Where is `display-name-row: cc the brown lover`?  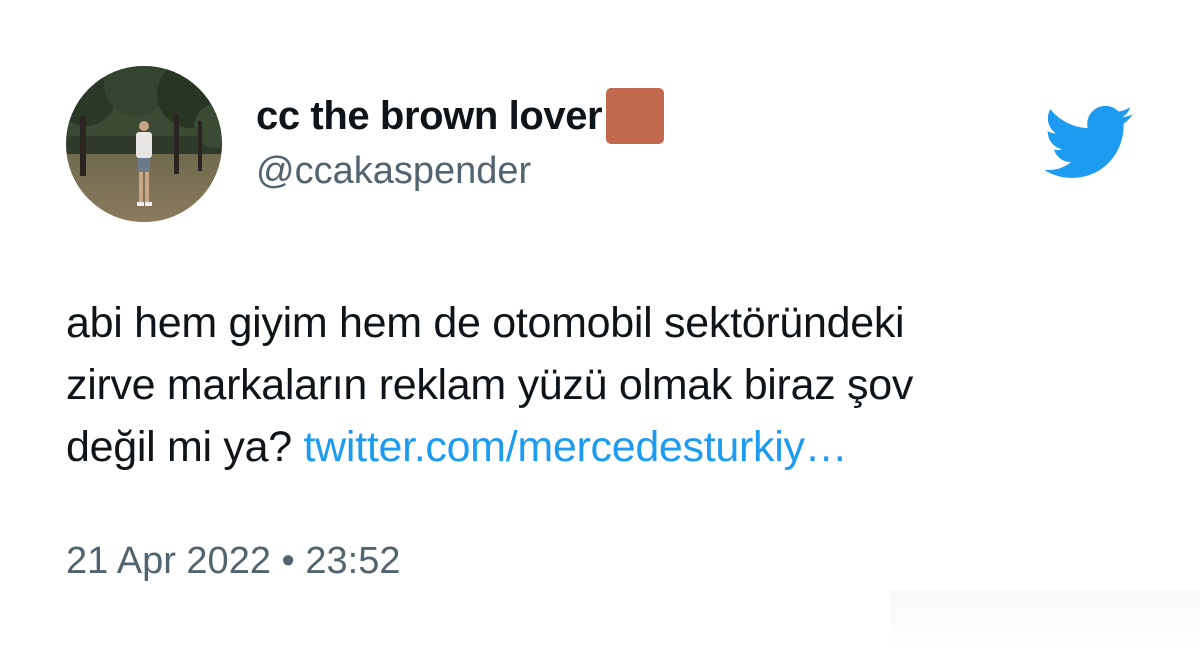
display-name-row: cc the brown lover is located at coordinates (460, 116).